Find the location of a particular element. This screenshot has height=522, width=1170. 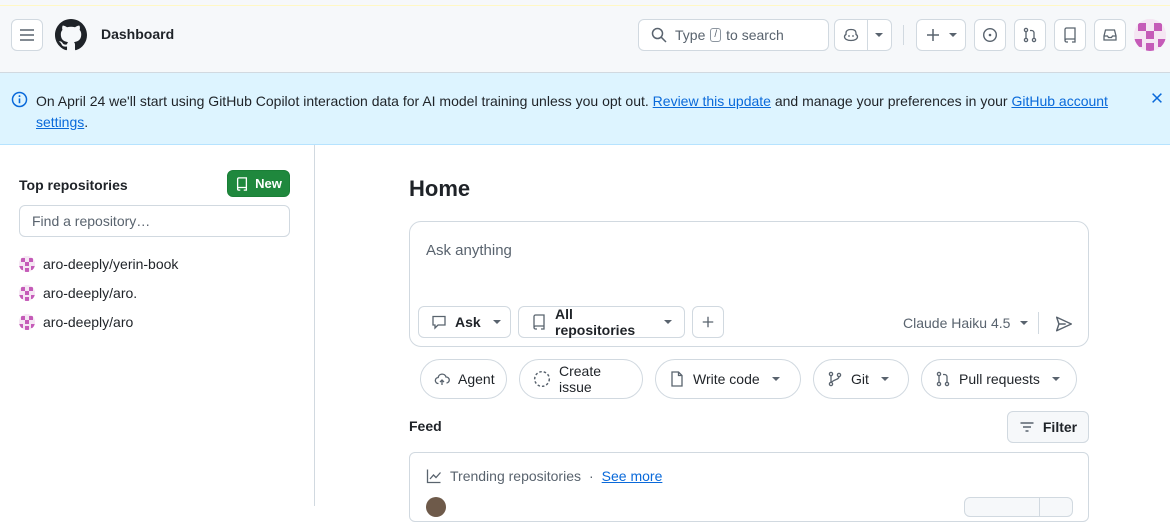

pull-requests-chip: Pull requests is located at coordinates (999, 379).